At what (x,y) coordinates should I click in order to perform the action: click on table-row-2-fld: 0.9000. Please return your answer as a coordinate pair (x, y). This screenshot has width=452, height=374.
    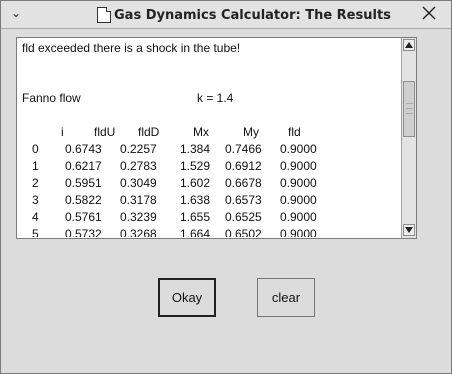
    Looking at the image, I should click on (298, 183).